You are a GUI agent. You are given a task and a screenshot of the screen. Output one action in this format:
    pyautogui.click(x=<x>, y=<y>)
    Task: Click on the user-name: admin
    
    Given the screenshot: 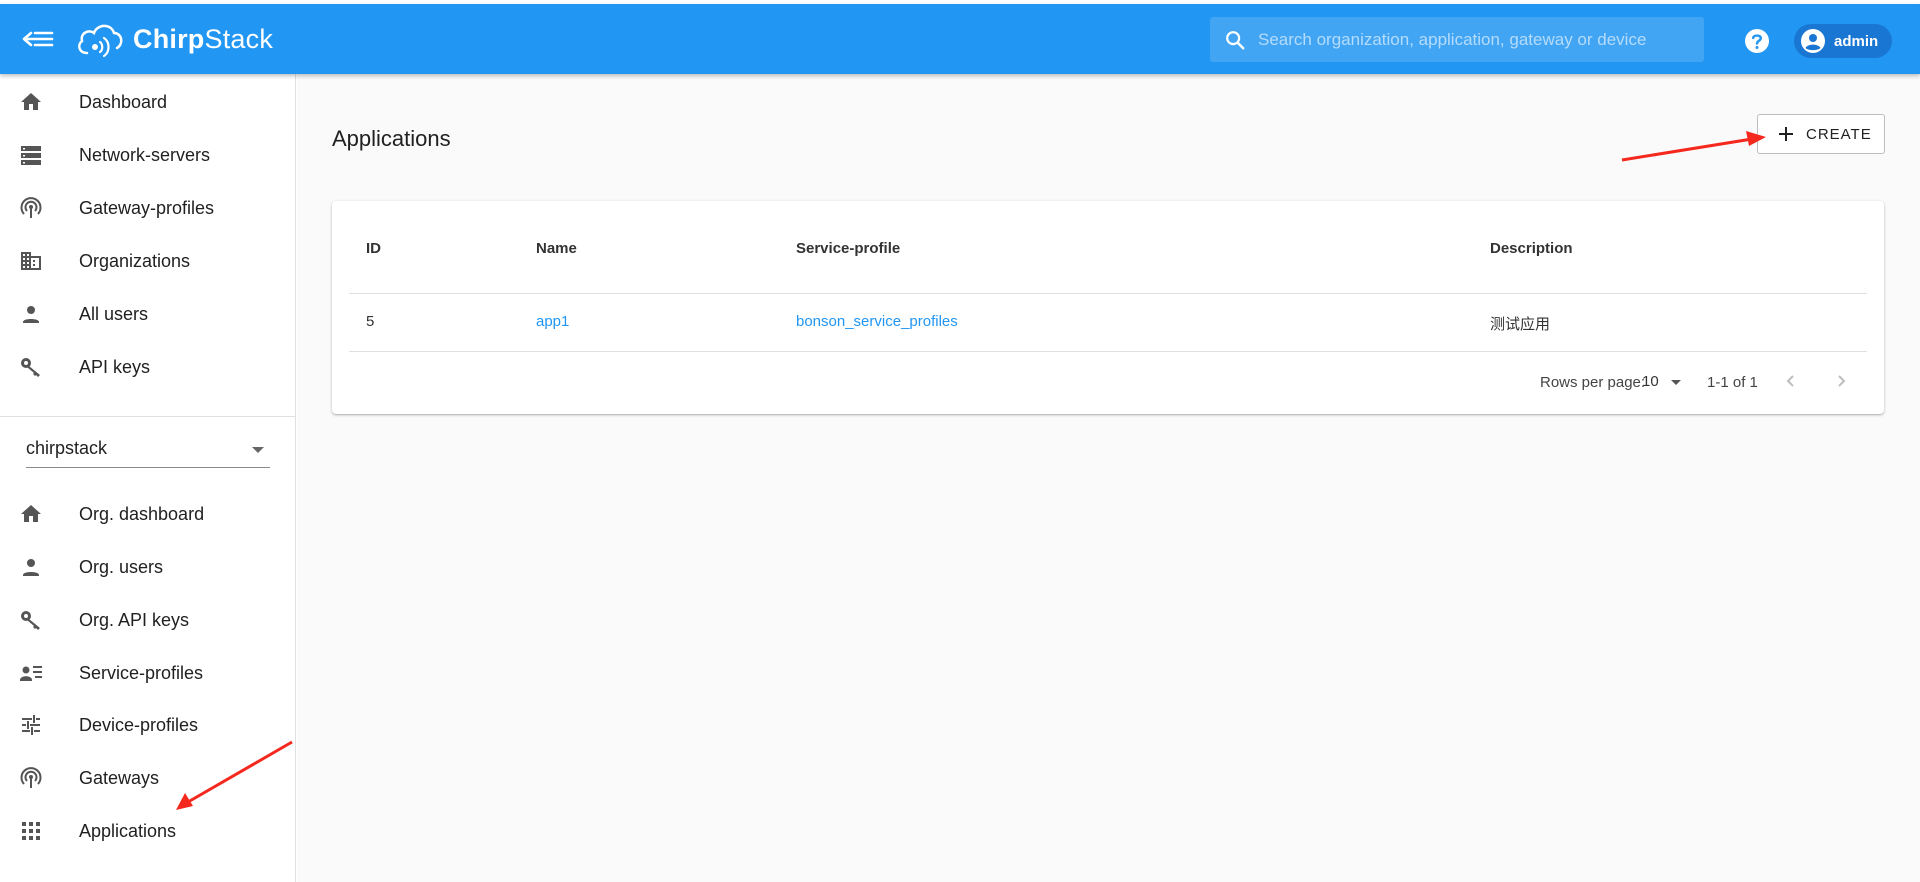 What is the action you would take?
    pyautogui.click(x=1856, y=41)
    